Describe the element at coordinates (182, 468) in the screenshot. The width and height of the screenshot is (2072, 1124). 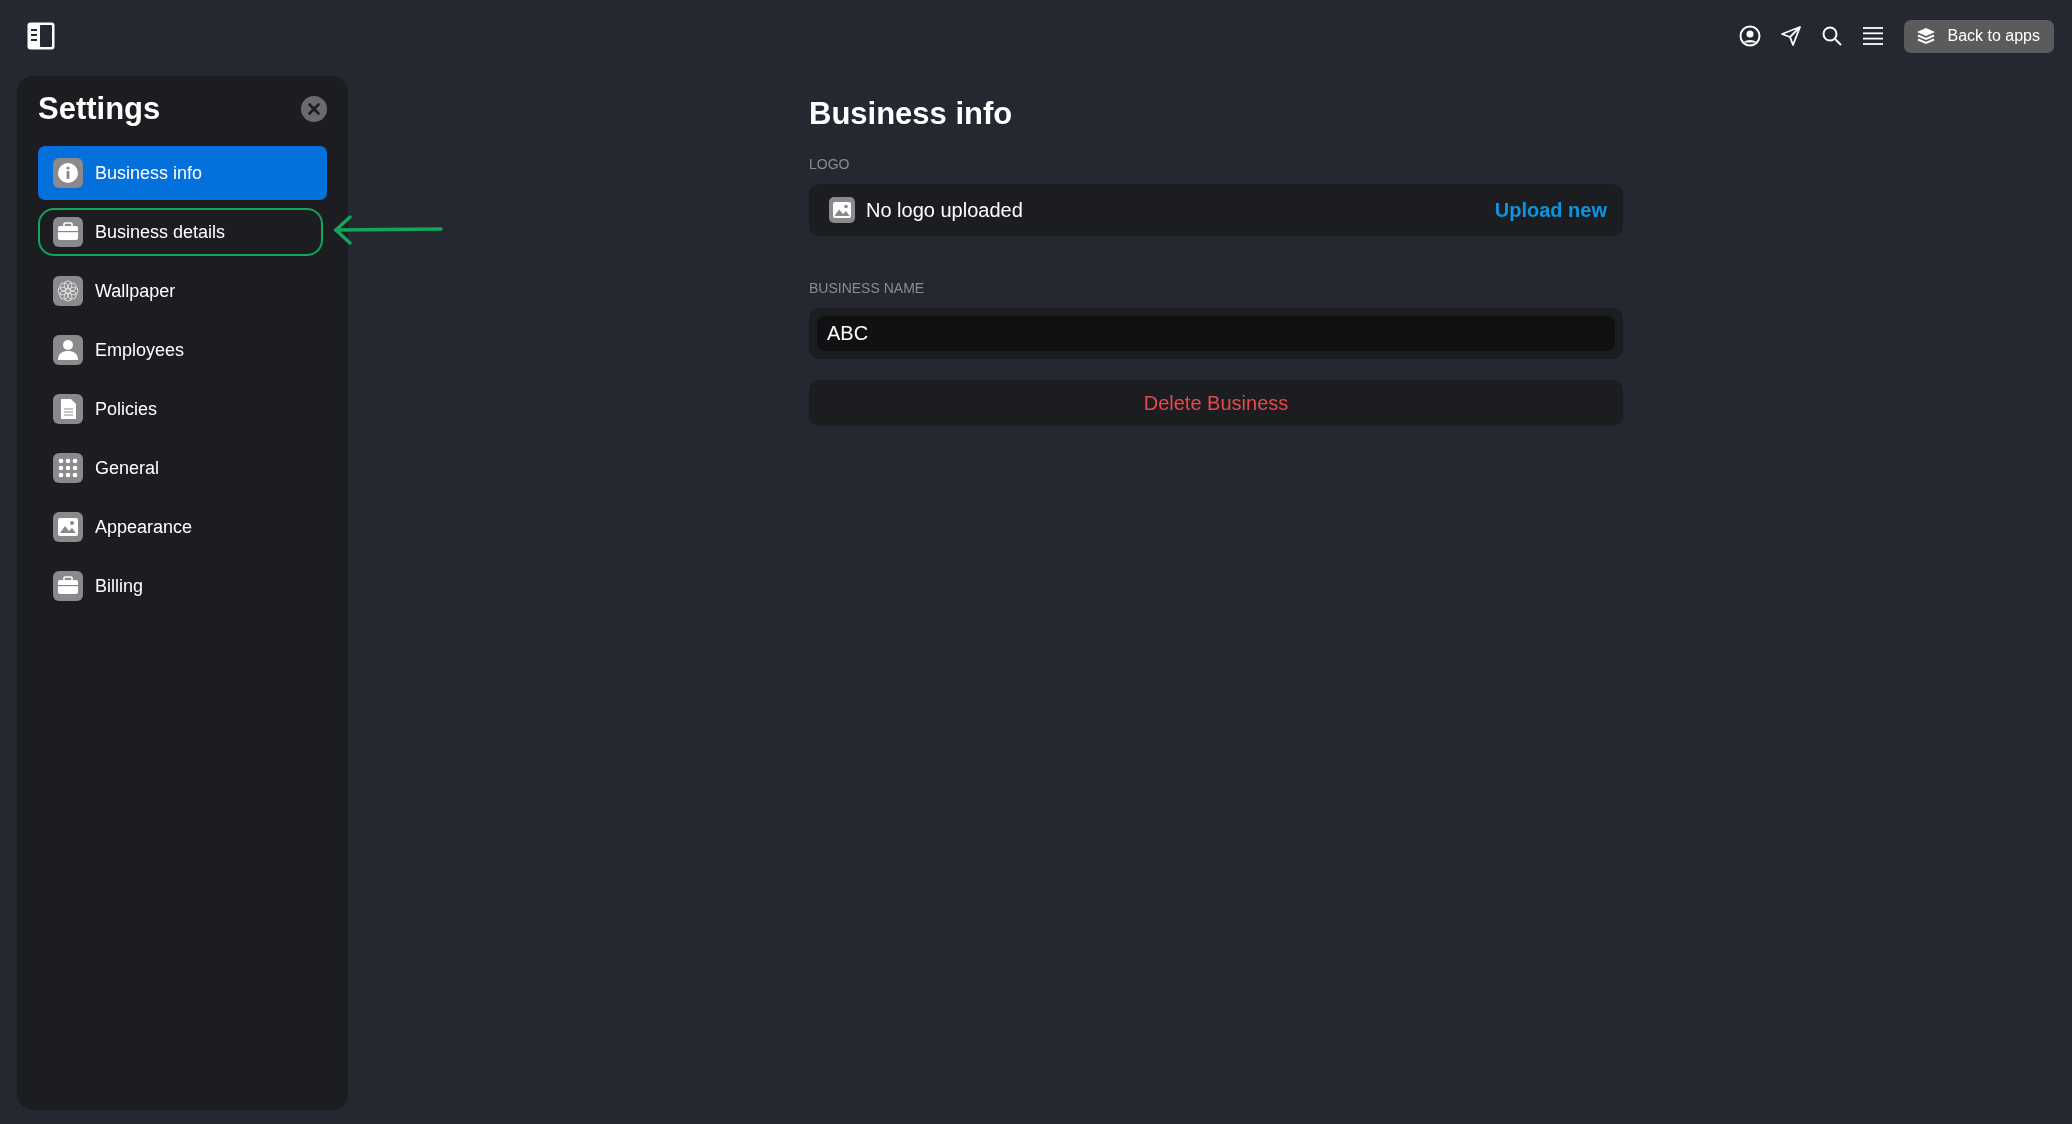
I see `sidebar-item: General` at that location.